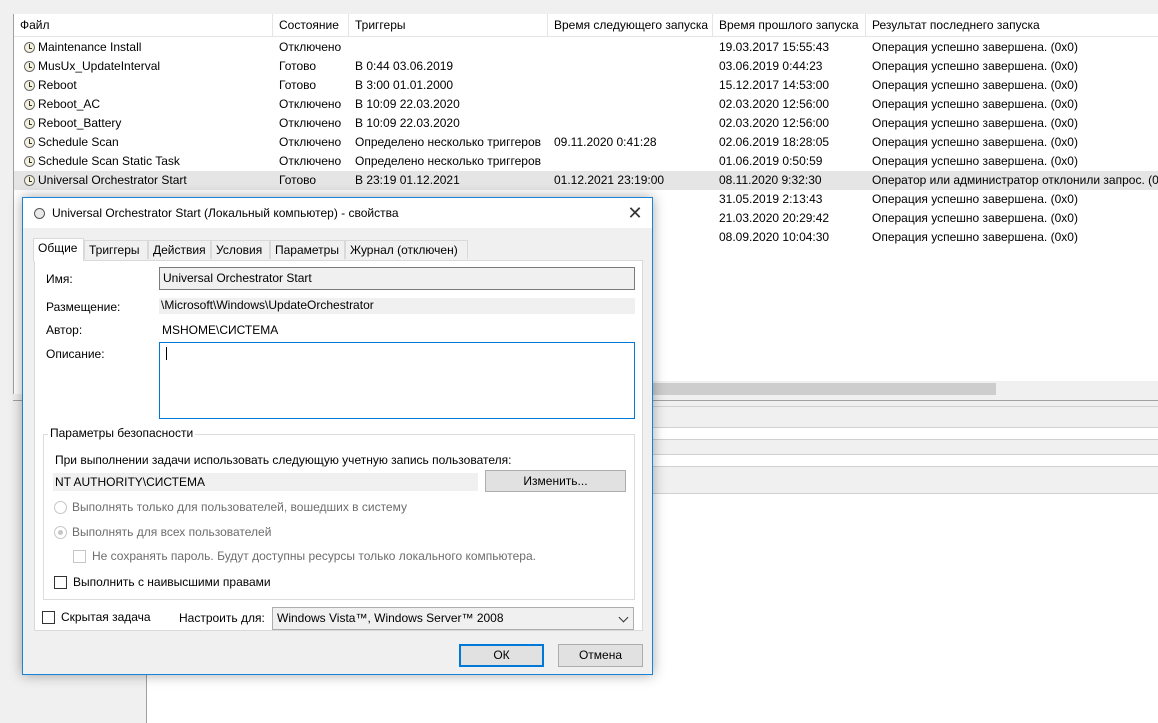 This screenshot has width=1158, height=723. What do you see at coordinates (1012, 25) in the screenshot?
I see `column-header-last-result: Результат последнего запуска` at bounding box center [1012, 25].